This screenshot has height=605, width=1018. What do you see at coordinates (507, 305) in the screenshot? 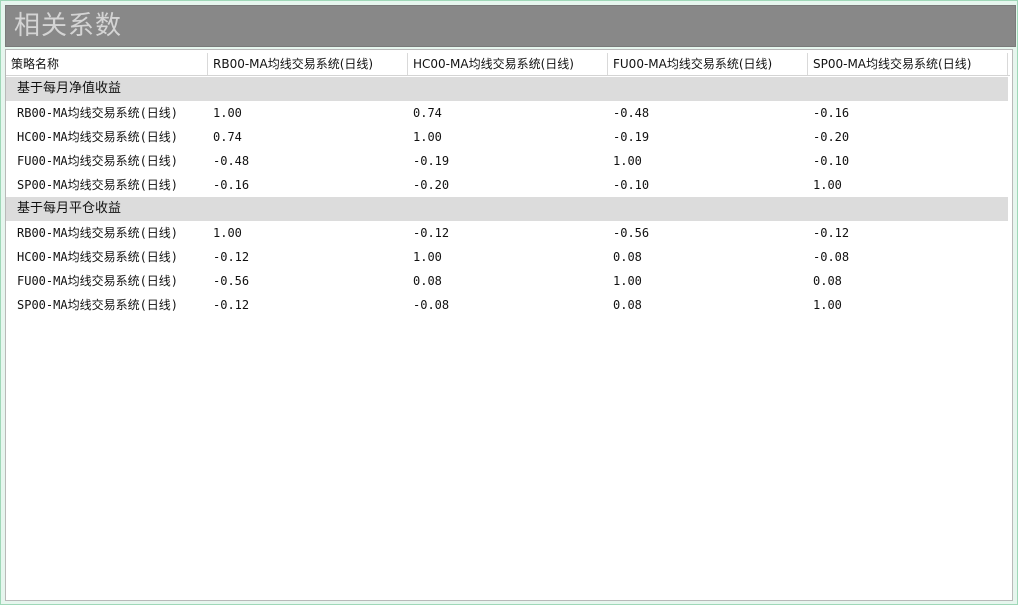
I see `table-row: SP00-MA均线交易系统(日线) -0.12 -0.08 0.08 1.00` at bounding box center [507, 305].